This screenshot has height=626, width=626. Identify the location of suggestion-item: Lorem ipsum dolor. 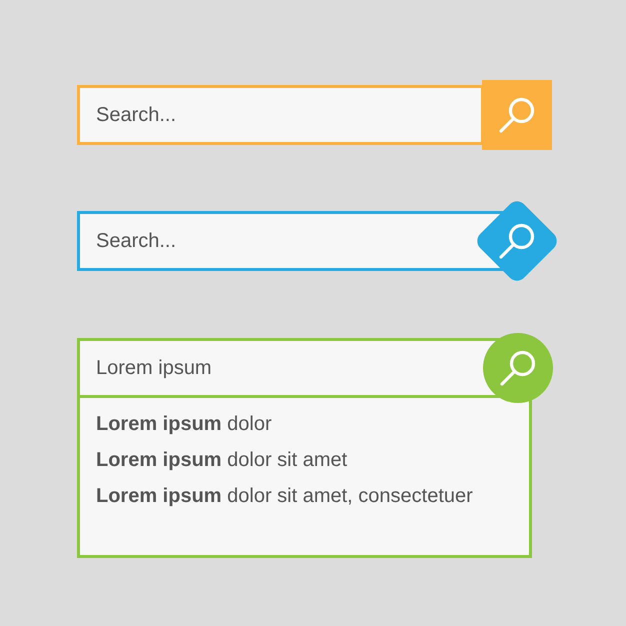
(184, 424).